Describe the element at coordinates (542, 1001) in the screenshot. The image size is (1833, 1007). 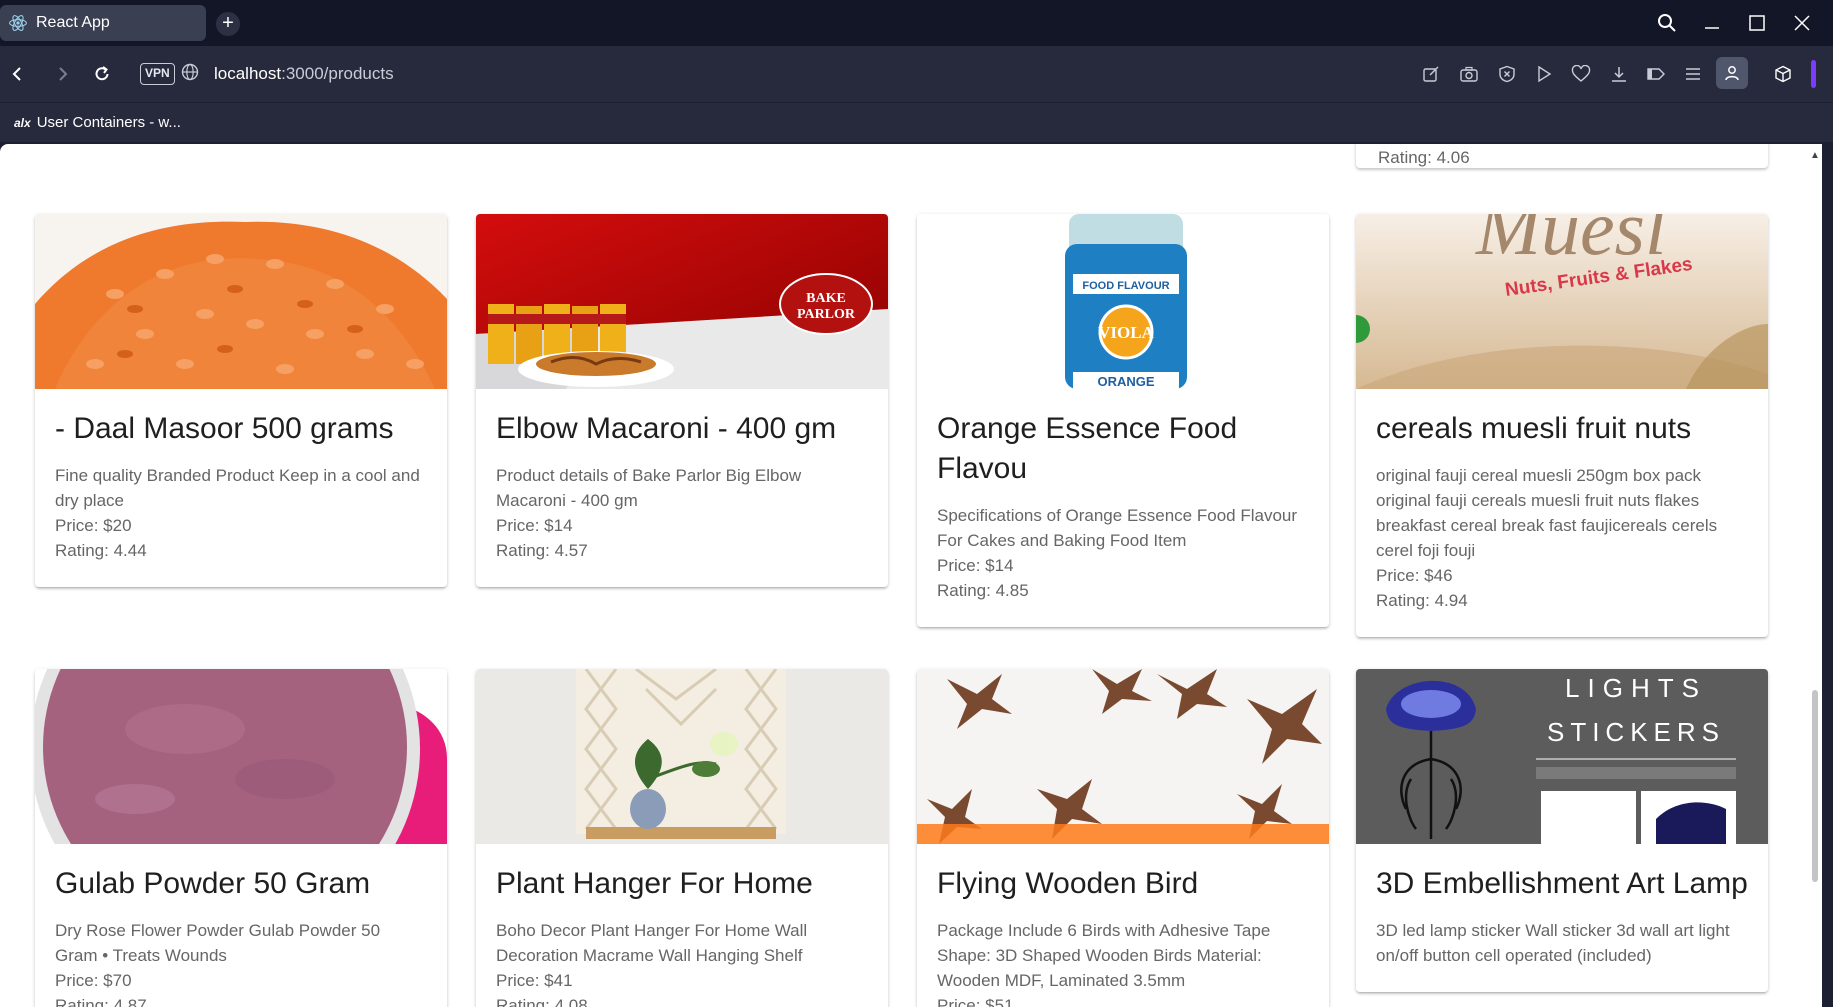
I see `product-rating: Rating: 4.08` at that location.